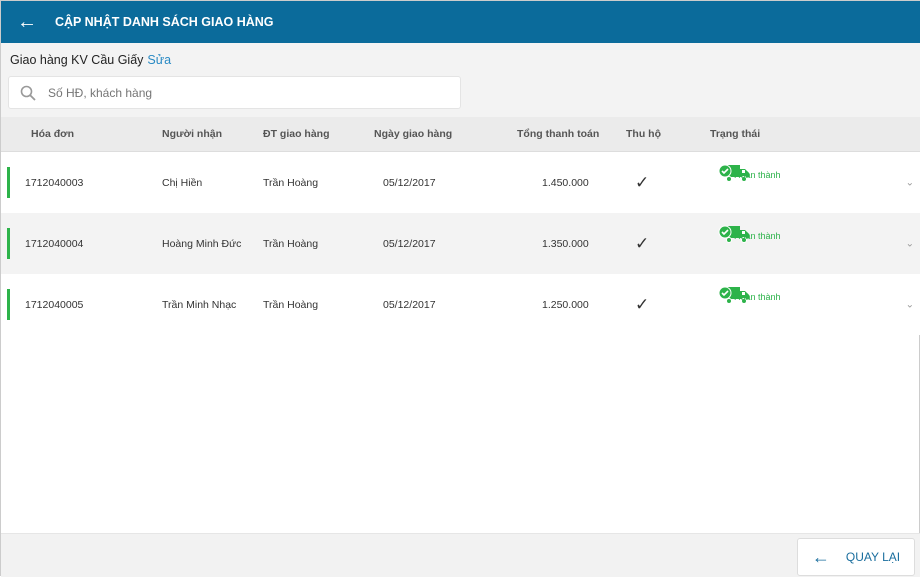  Describe the element at coordinates (460, 22) in the screenshot. I see `app-header: ← CẬP NHẬT DANH SÁCH GIAO HÀNG` at that location.